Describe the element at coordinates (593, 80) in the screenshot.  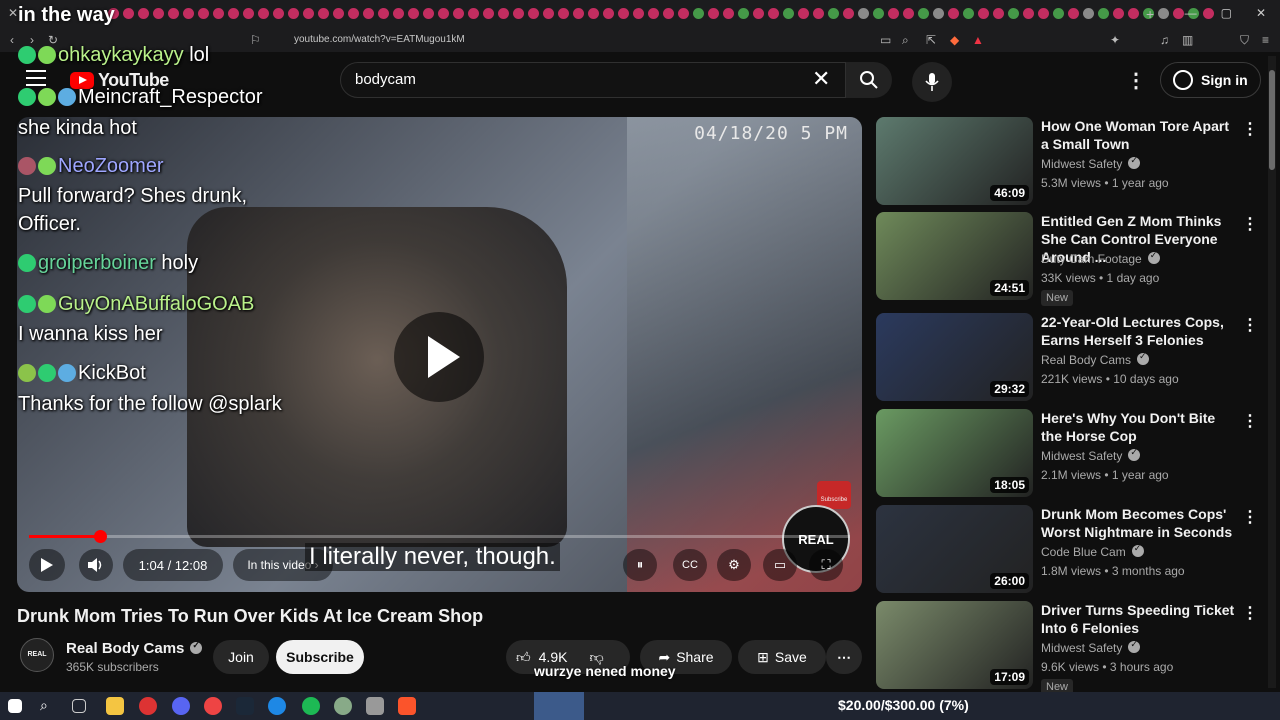
I see `search-input: bodycam` at that location.